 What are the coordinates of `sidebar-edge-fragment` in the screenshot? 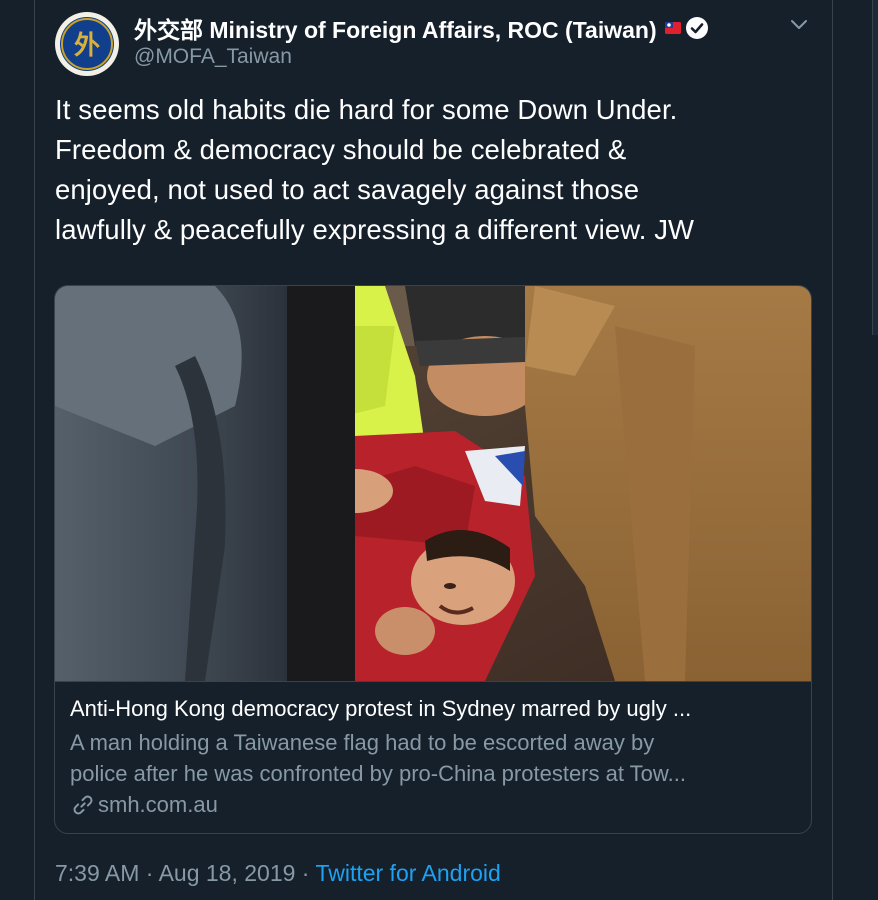 It's located at (875, 167).